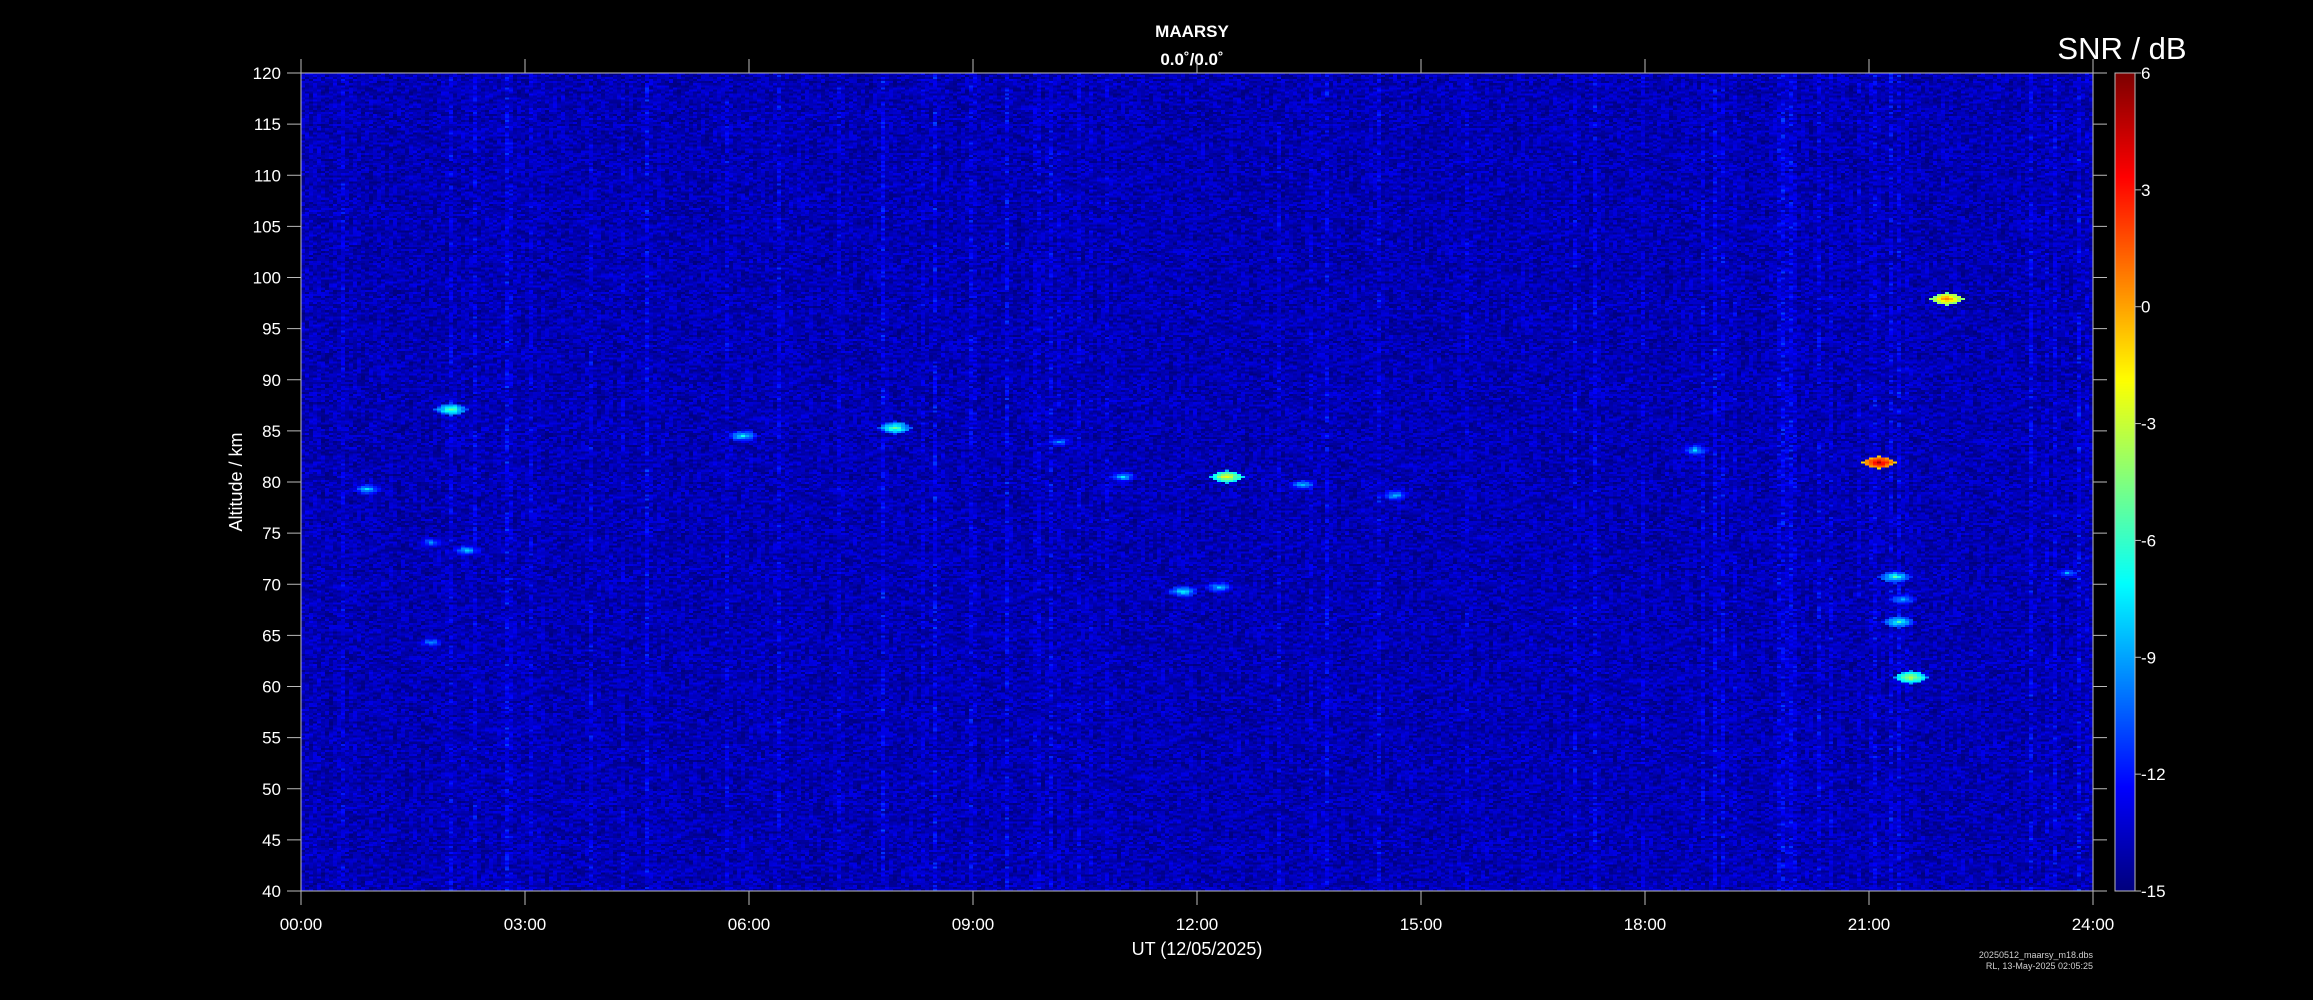  Describe the element at coordinates (271, 738) in the screenshot. I see `y-tick-label: 55` at that location.